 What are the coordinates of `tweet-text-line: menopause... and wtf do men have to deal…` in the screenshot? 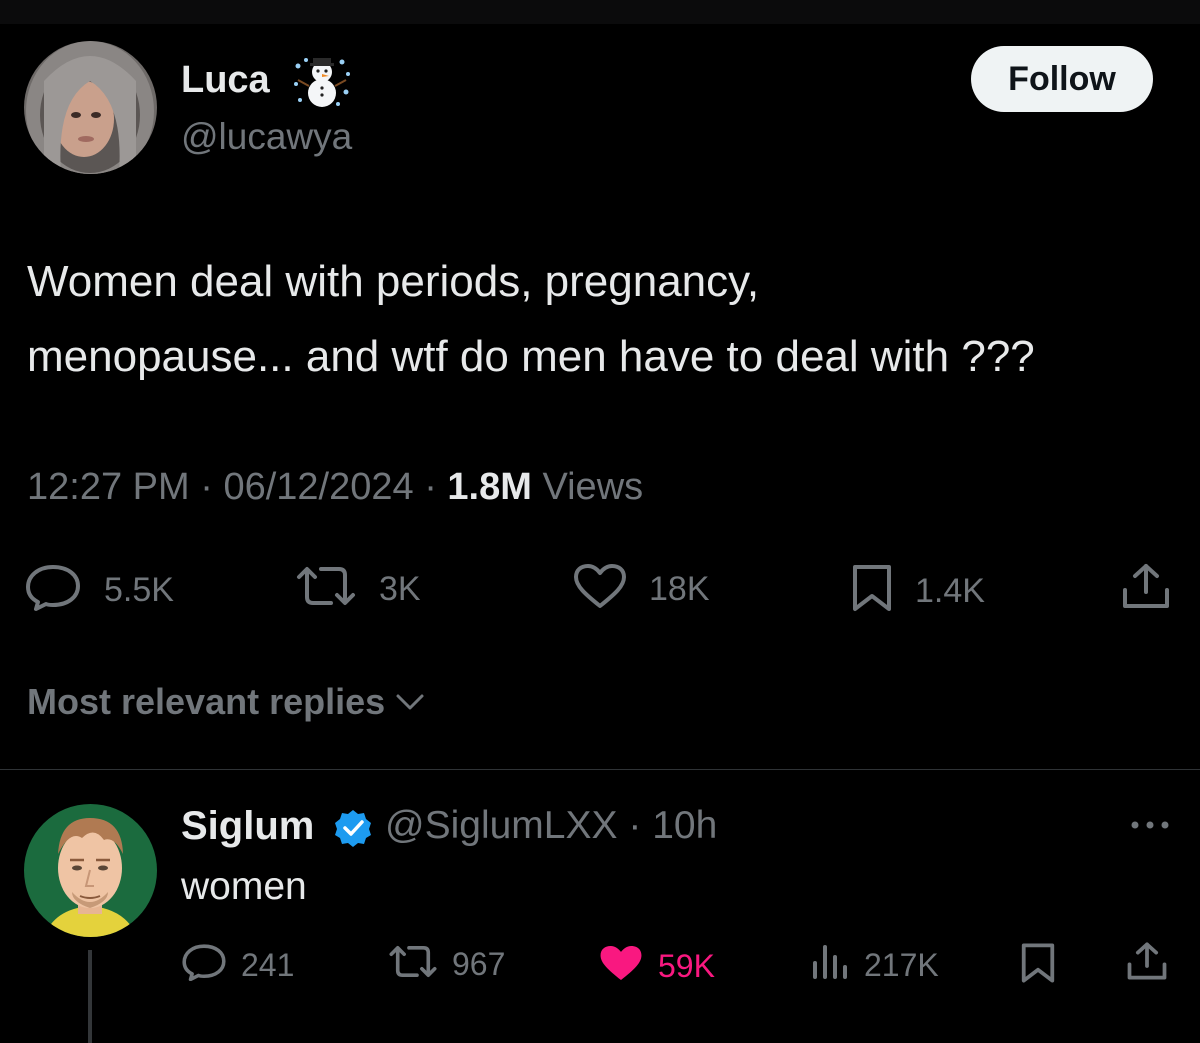 It's located at (531, 356).